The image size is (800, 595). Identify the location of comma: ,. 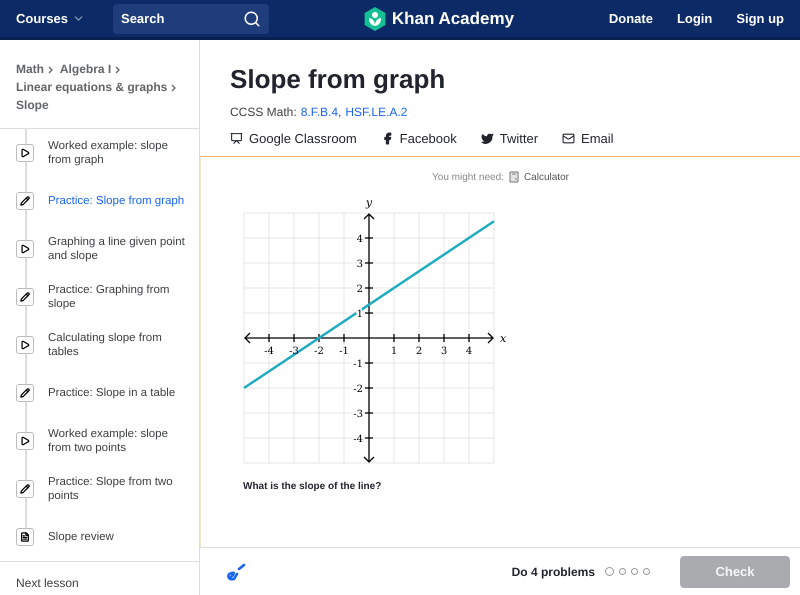
(340, 112).